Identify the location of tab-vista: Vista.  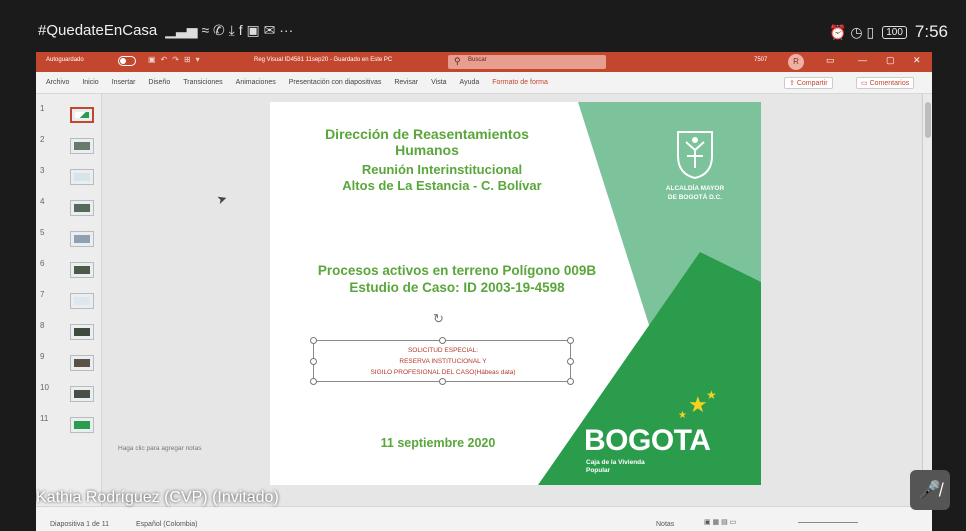
(438, 82).